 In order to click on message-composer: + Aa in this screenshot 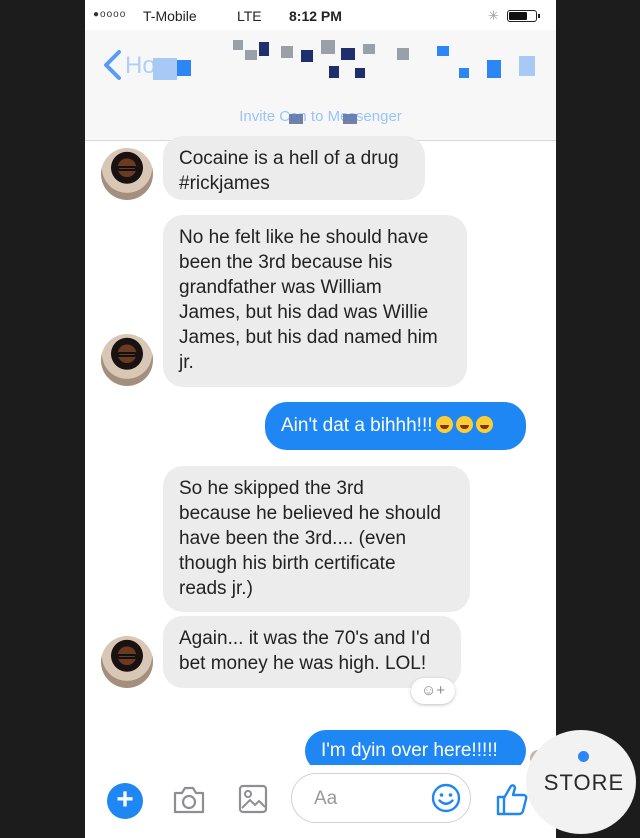, I will do `click(320, 801)`.